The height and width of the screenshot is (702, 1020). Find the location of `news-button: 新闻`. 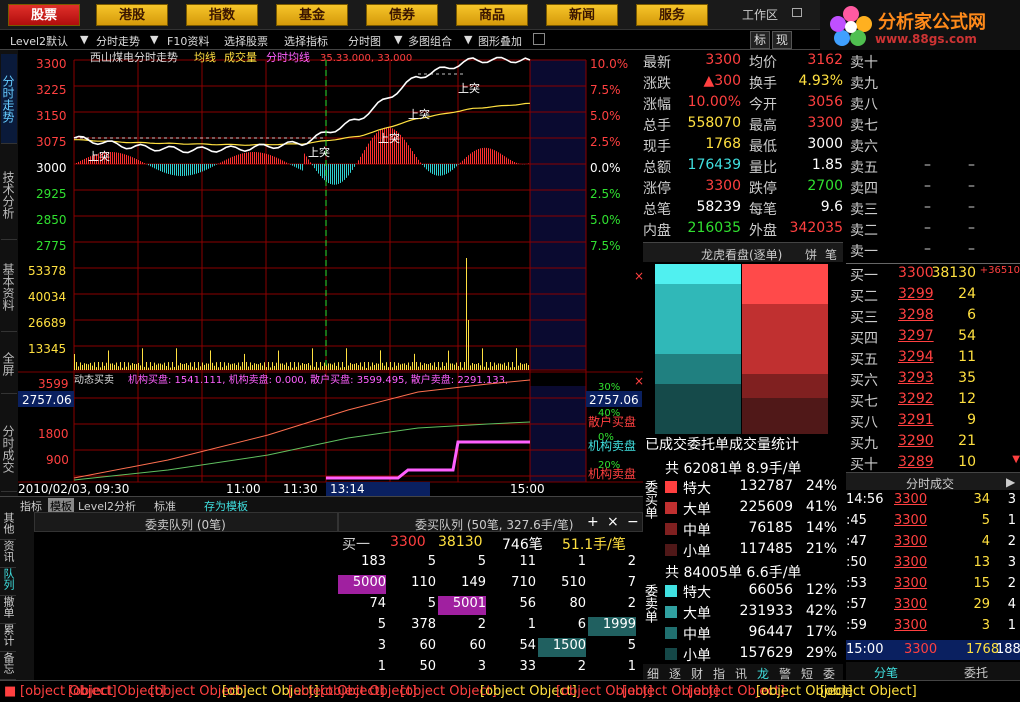

news-button: 新闻 is located at coordinates (582, 15).